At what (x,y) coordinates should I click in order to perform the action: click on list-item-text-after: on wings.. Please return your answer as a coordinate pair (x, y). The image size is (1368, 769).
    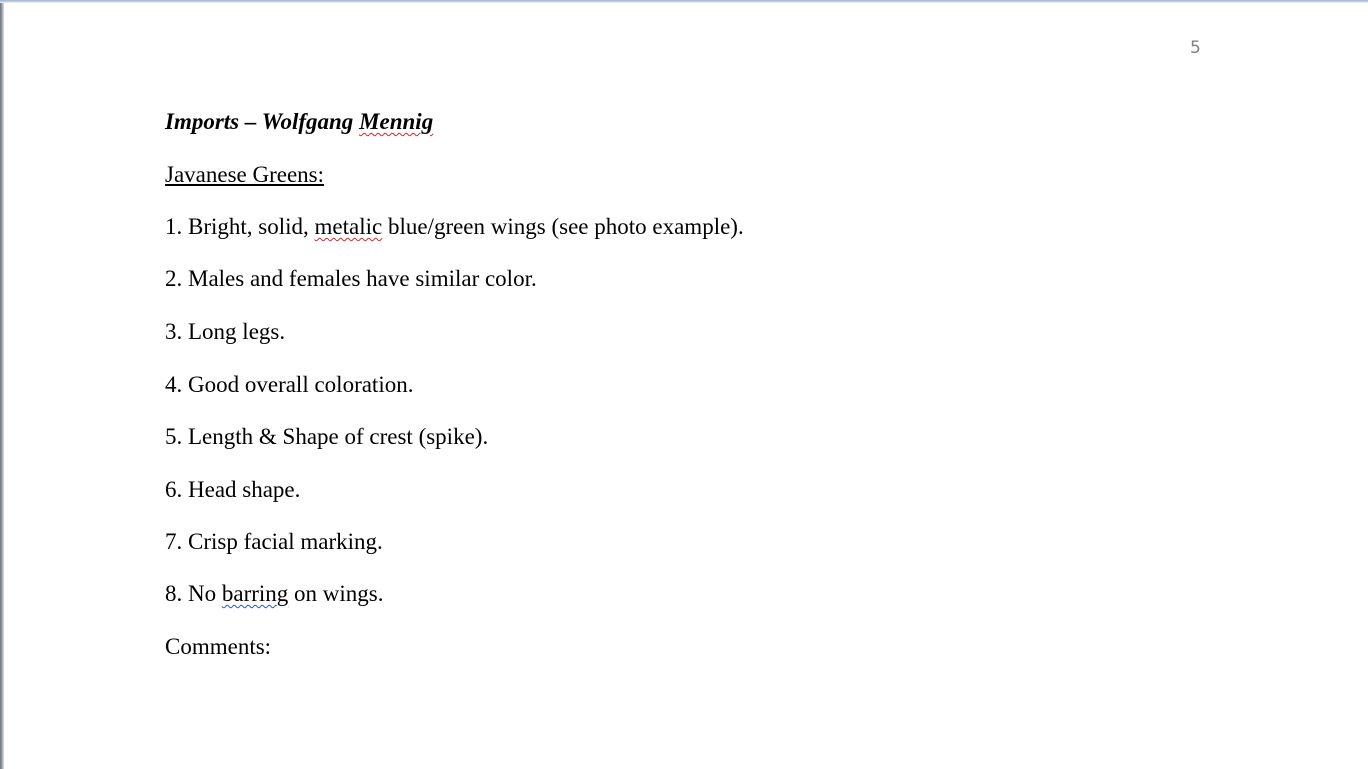
    Looking at the image, I should click on (336, 593).